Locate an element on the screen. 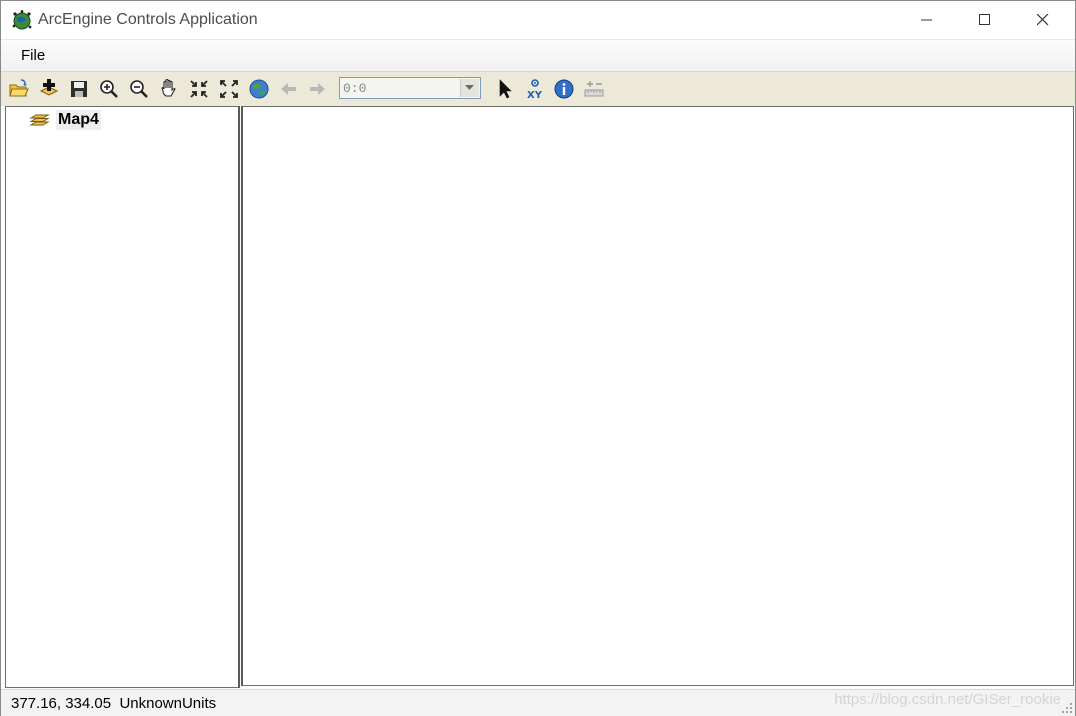  forward-extent-button is located at coordinates (317, 89).